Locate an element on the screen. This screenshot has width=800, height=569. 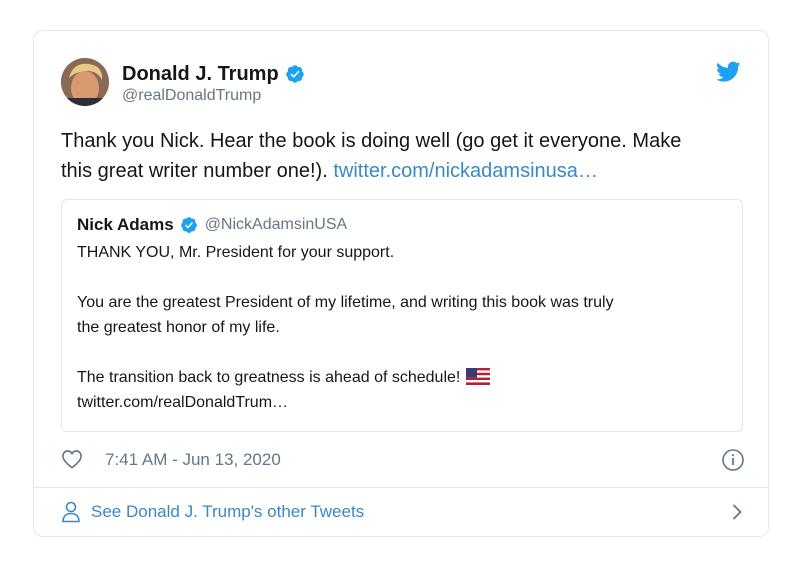
author-handle: @realDonaldTrump is located at coordinates (191, 96).